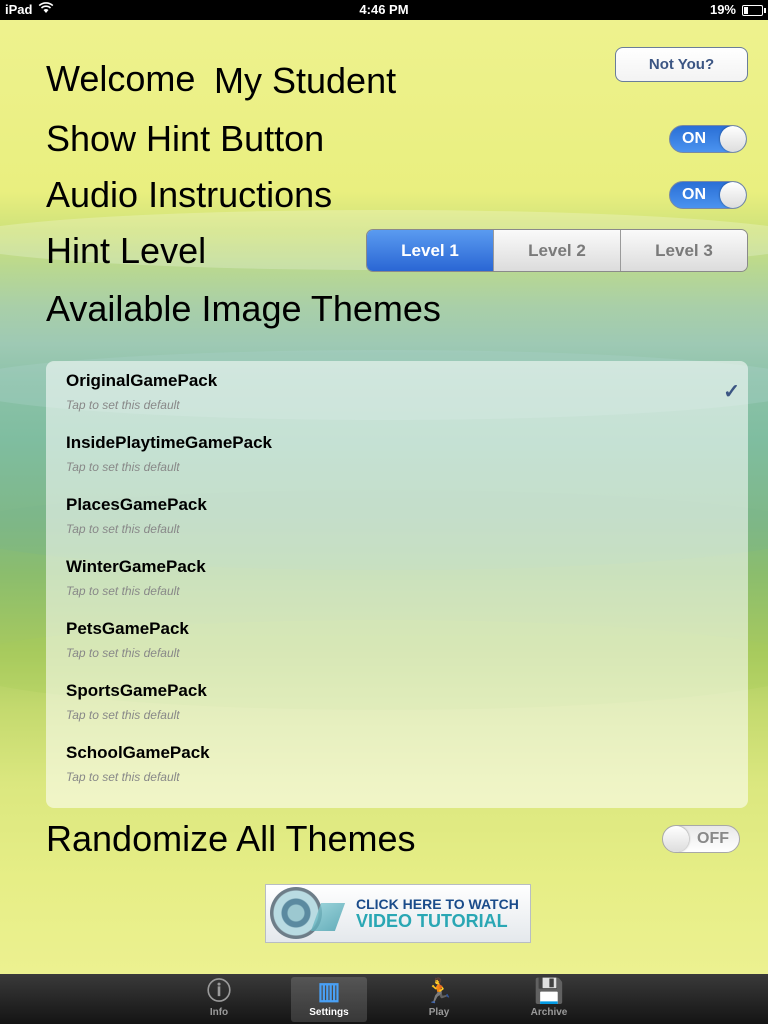 Image resolution: width=768 pixels, height=1024 pixels. I want to click on clock: 4:46 PM, so click(384, 9).